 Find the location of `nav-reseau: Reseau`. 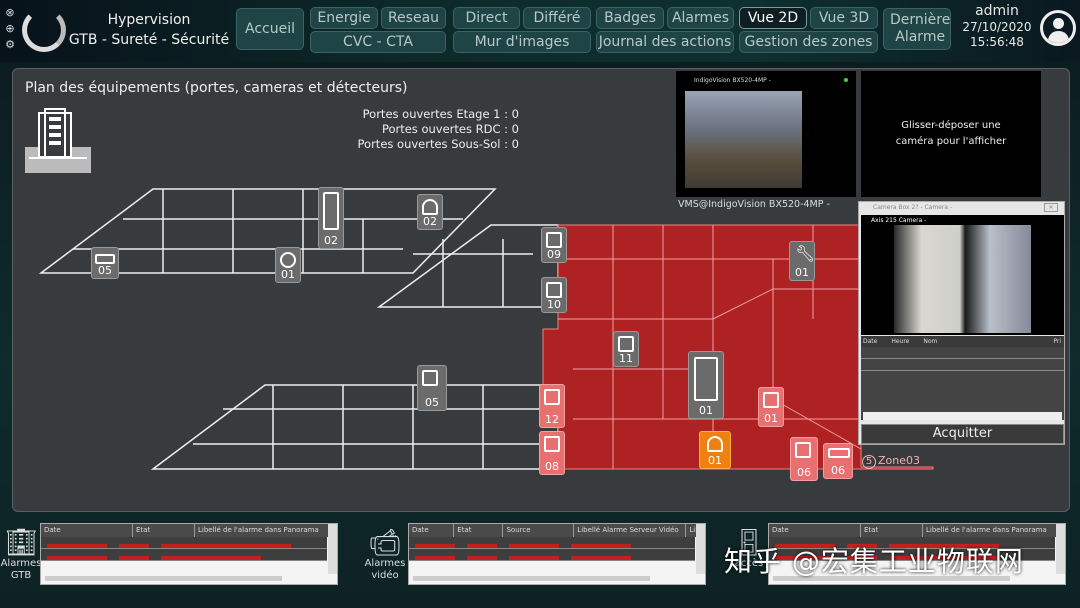

nav-reseau: Reseau is located at coordinates (413, 18).